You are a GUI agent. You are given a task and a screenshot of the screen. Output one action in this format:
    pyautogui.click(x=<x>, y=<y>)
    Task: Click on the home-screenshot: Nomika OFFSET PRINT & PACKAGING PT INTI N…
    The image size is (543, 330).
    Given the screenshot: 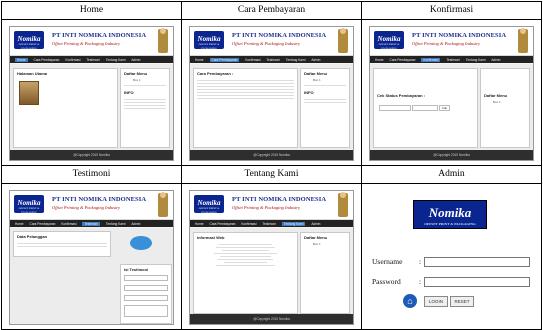 What is the action you would take?
    pyautogui.click(x=91, y=93)
    